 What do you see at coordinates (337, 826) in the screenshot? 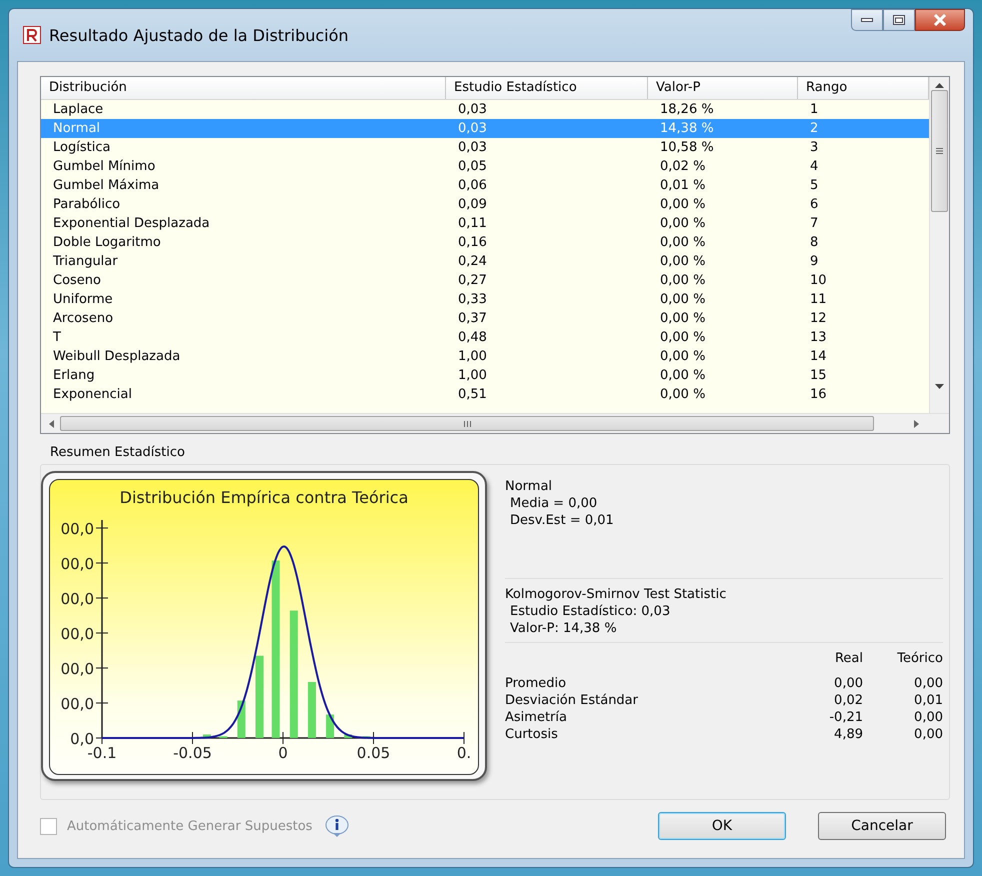
I see `info-icon` at bounding box center [337, 826].